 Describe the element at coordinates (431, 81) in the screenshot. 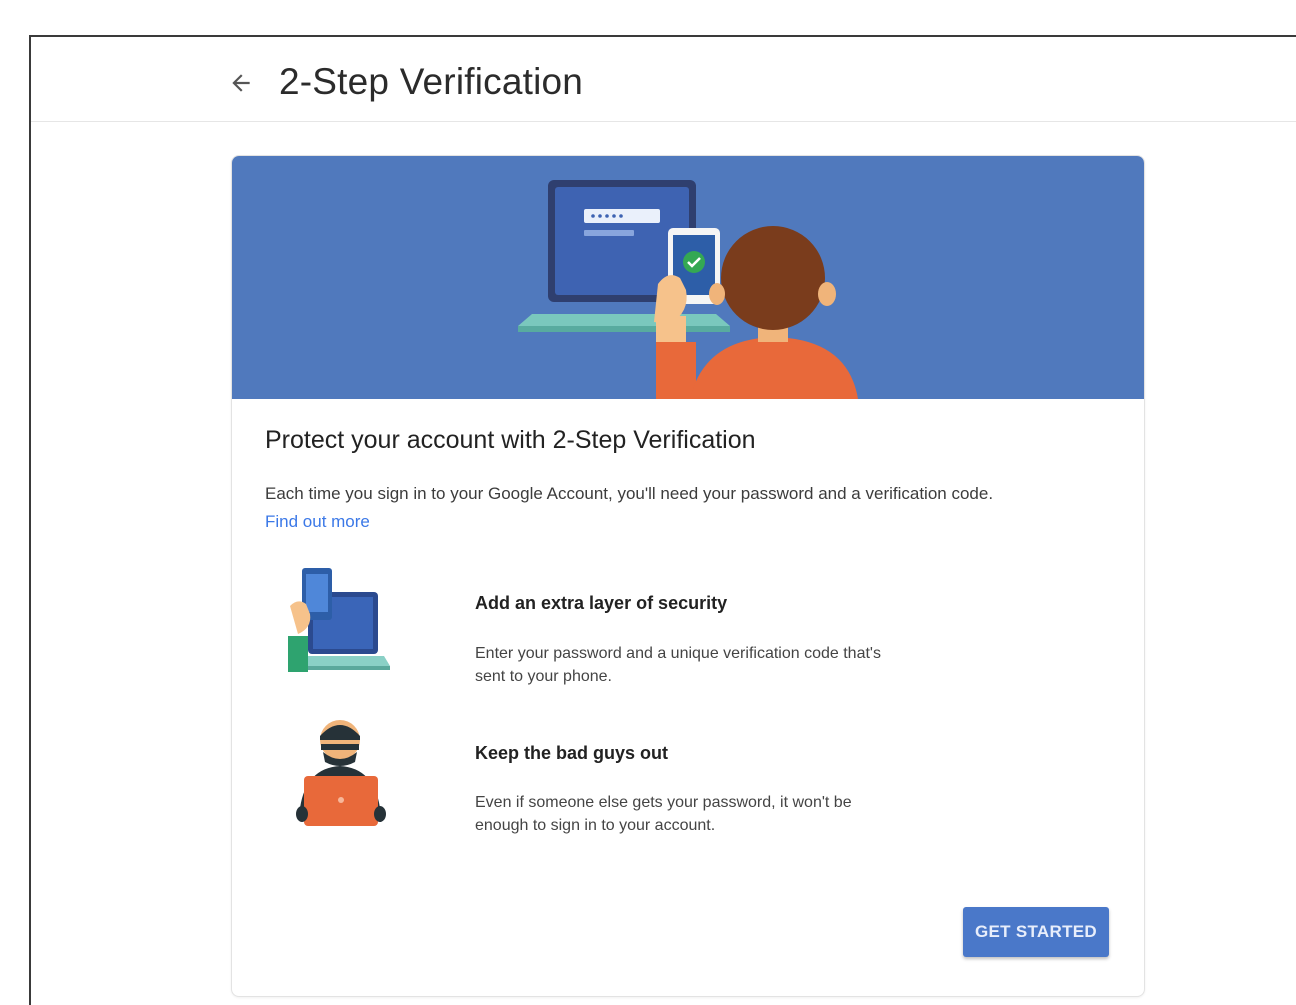

I see `page-title: 2-Step Verification` at that location.